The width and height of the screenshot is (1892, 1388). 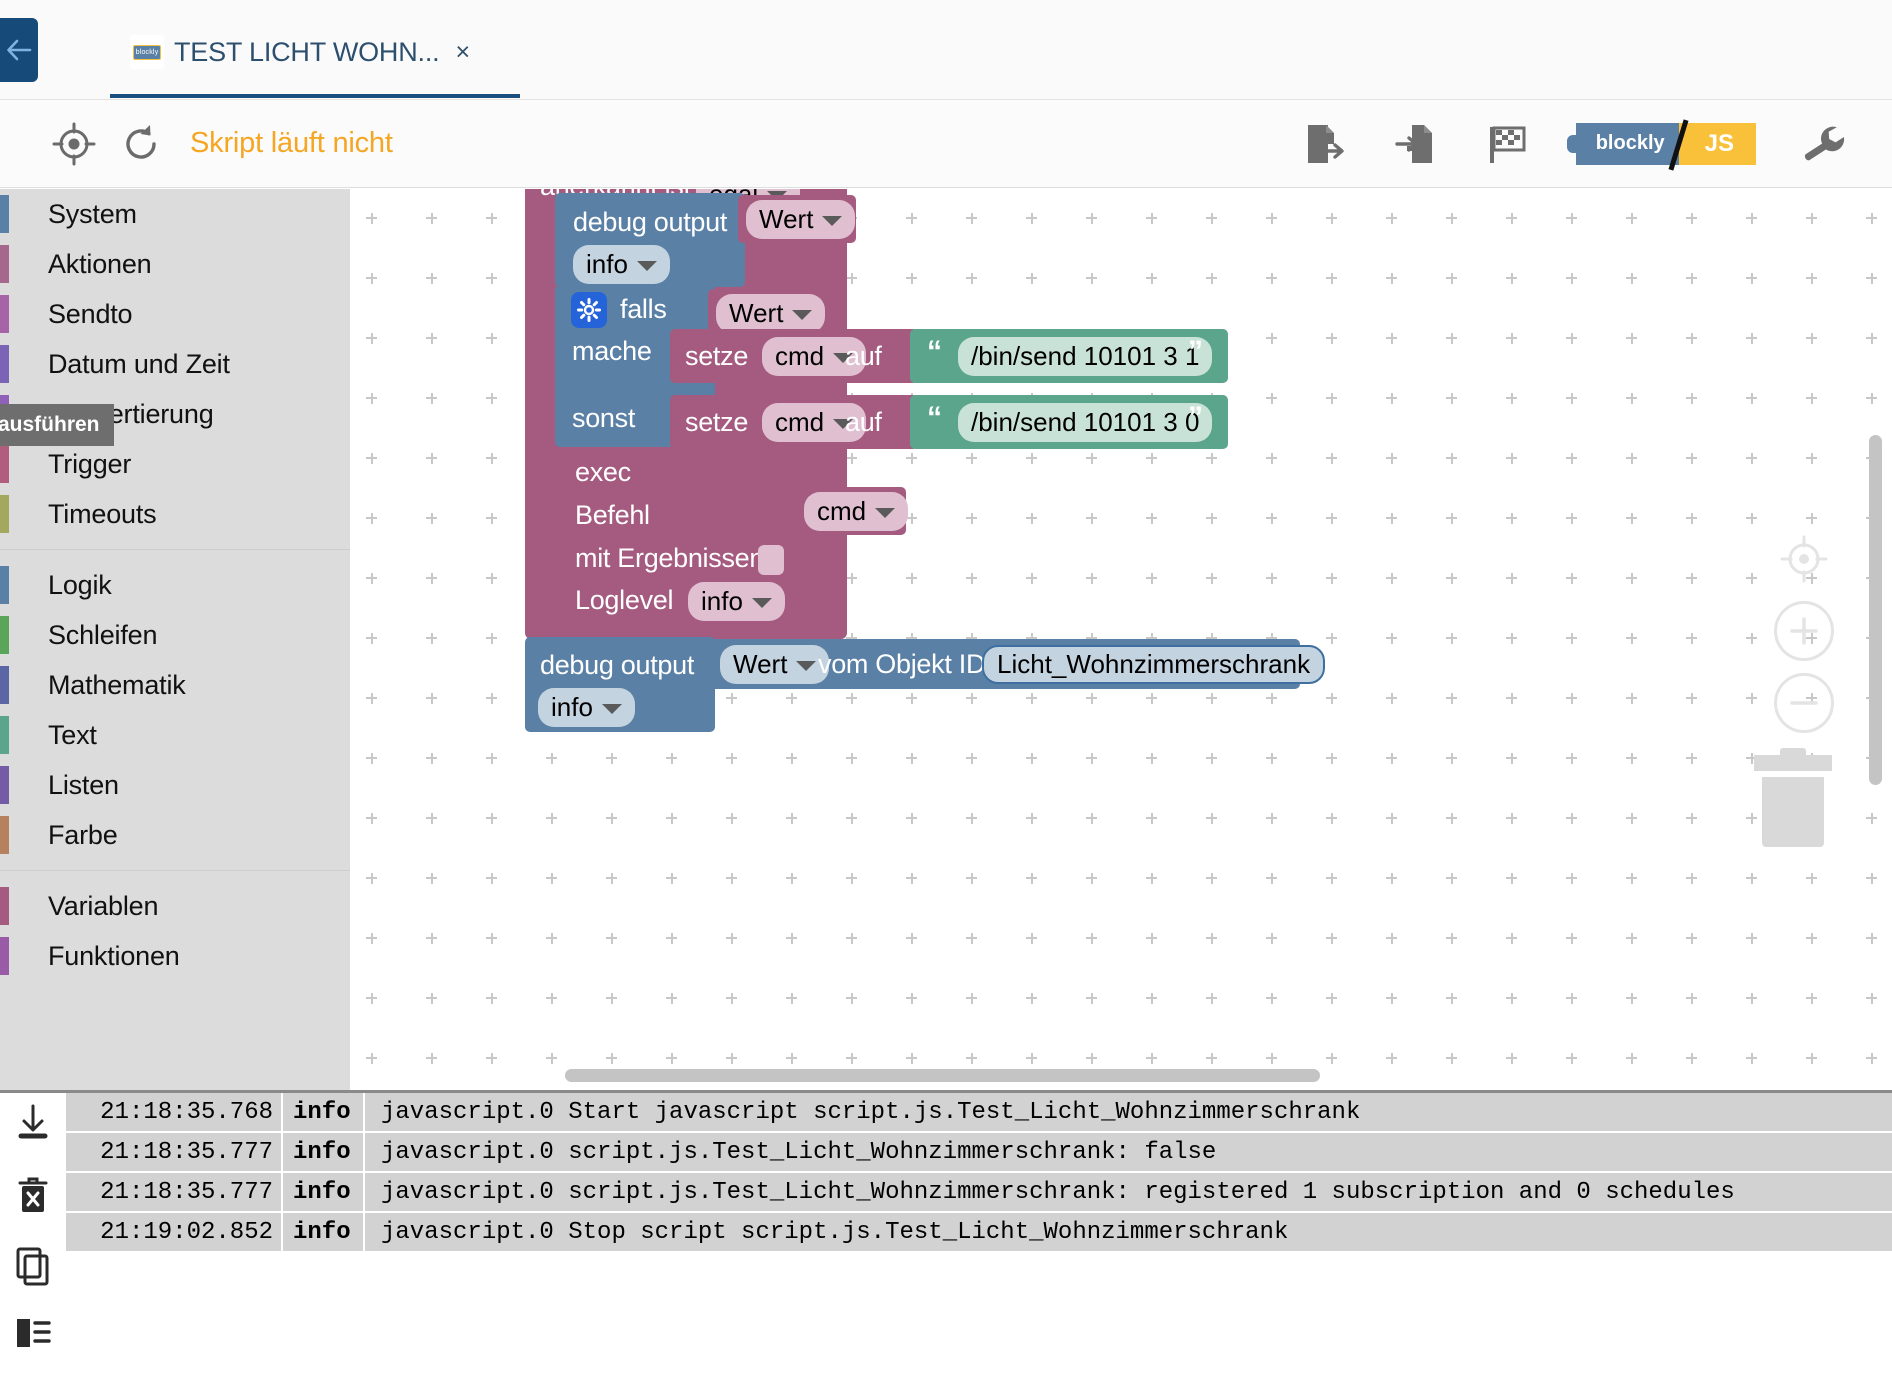 I want to click on debug-output-2-severity: info, so click(x=586, y=707).